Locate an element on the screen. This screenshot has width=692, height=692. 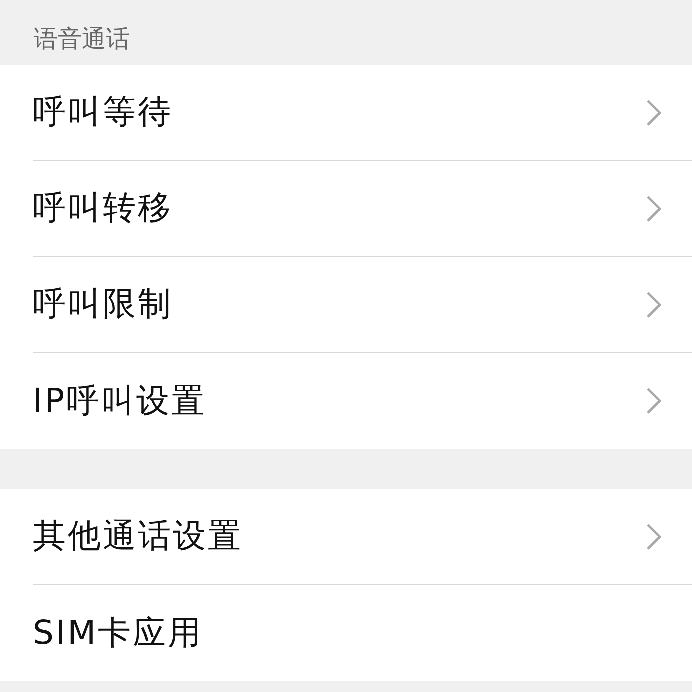
settings-item: SIM卡应用 is located at coordinates (118, 633).